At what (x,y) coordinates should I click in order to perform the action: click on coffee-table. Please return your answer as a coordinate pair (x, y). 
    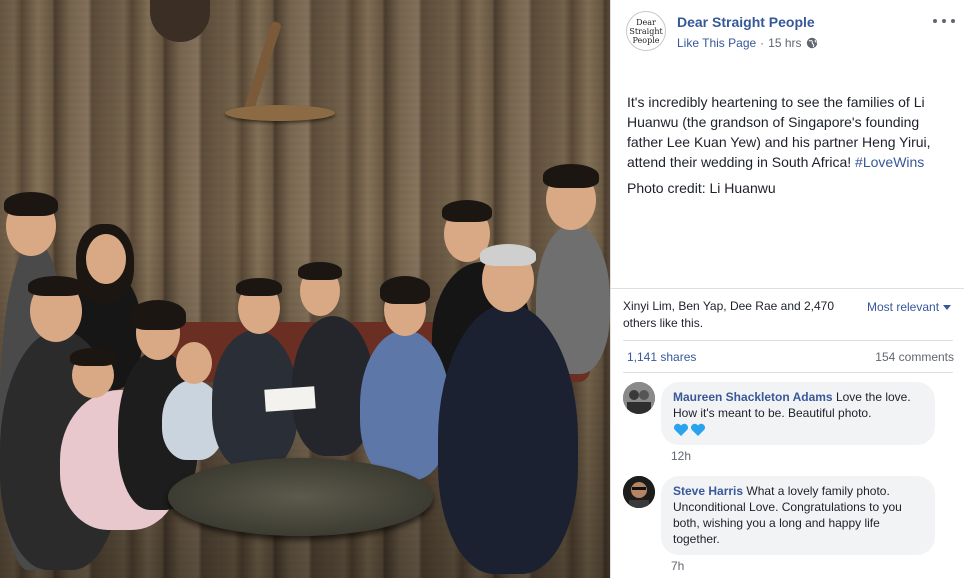
    Looking at the image, I should click on (300, 497).